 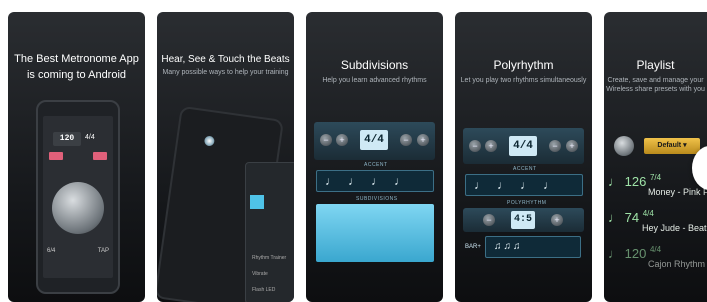 I want to click on polyrhythm-panel: − 4:5 +, so click(x=523, y=220).